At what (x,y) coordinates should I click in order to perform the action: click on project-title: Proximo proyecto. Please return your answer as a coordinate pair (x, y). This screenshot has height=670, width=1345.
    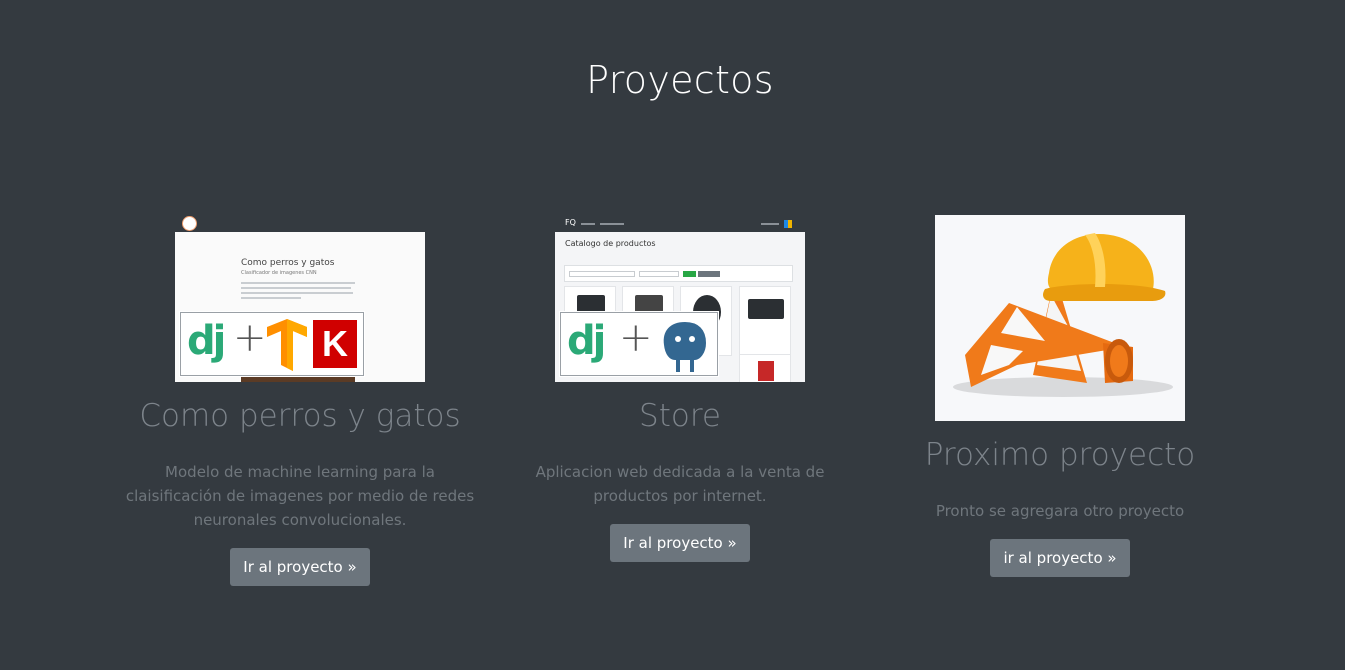
    Looking at the image, I should click on (1060, 455).